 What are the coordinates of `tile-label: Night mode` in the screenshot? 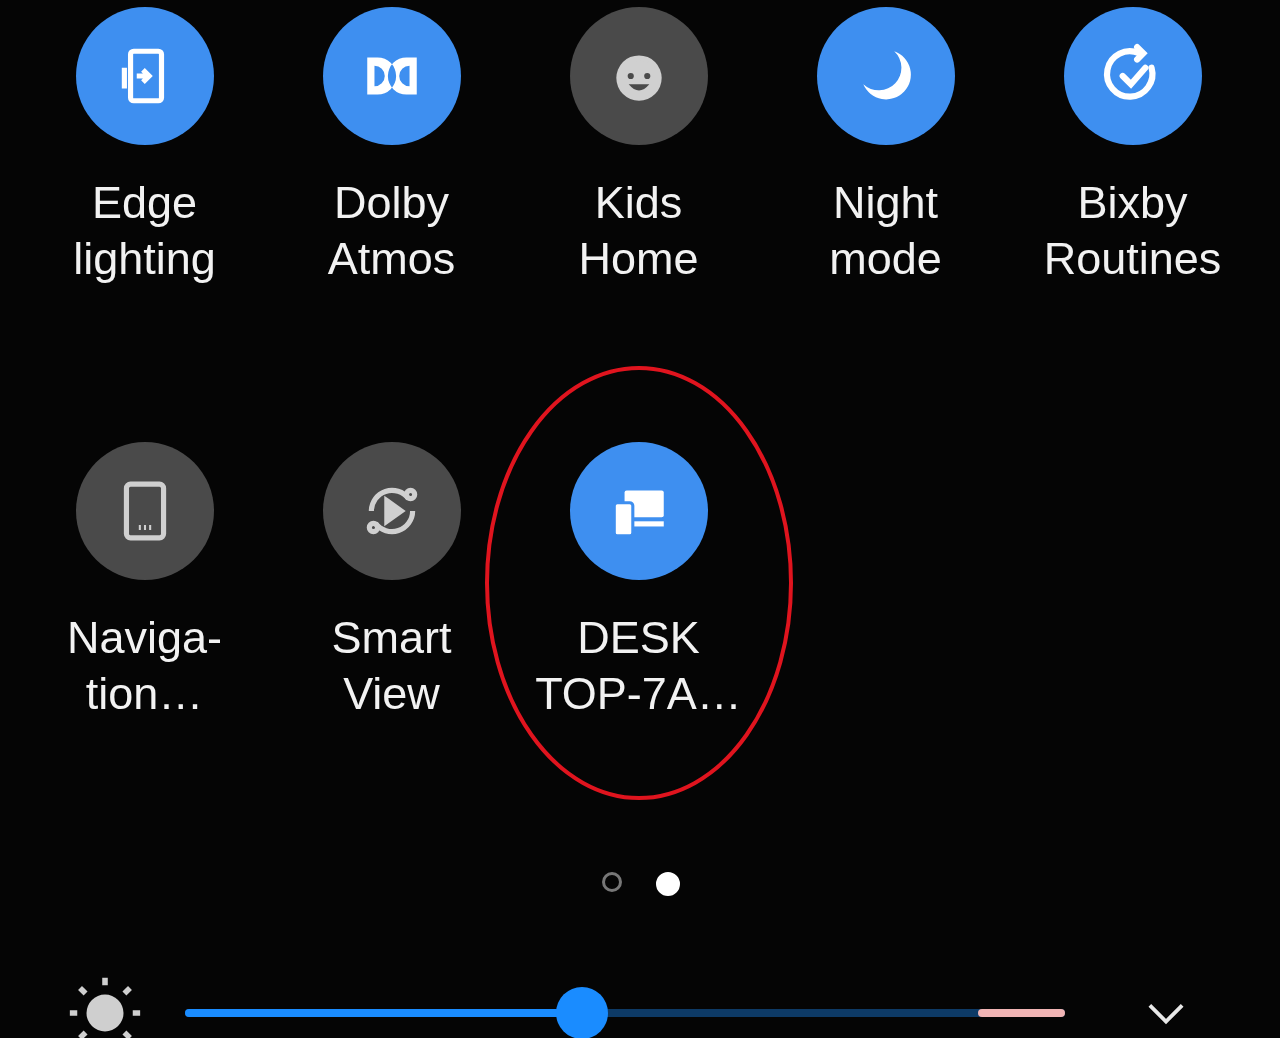 It's located at (885, 231).